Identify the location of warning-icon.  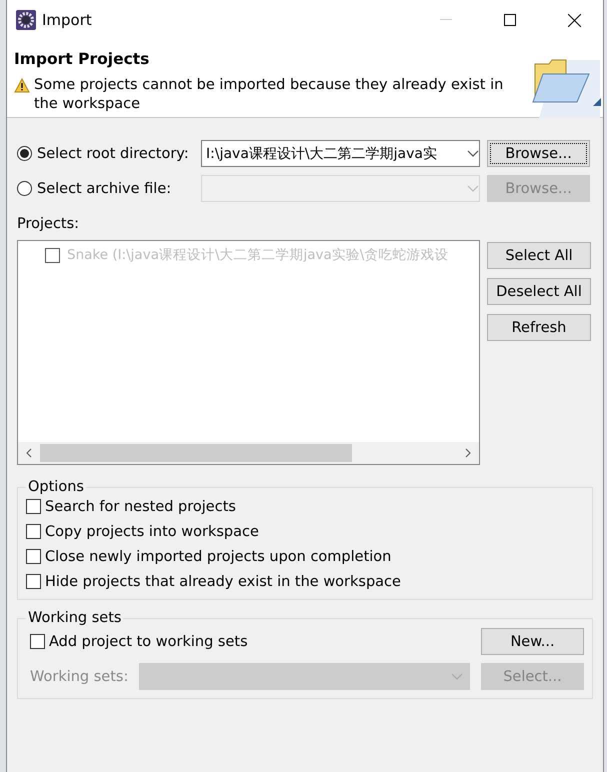
(22, 85).